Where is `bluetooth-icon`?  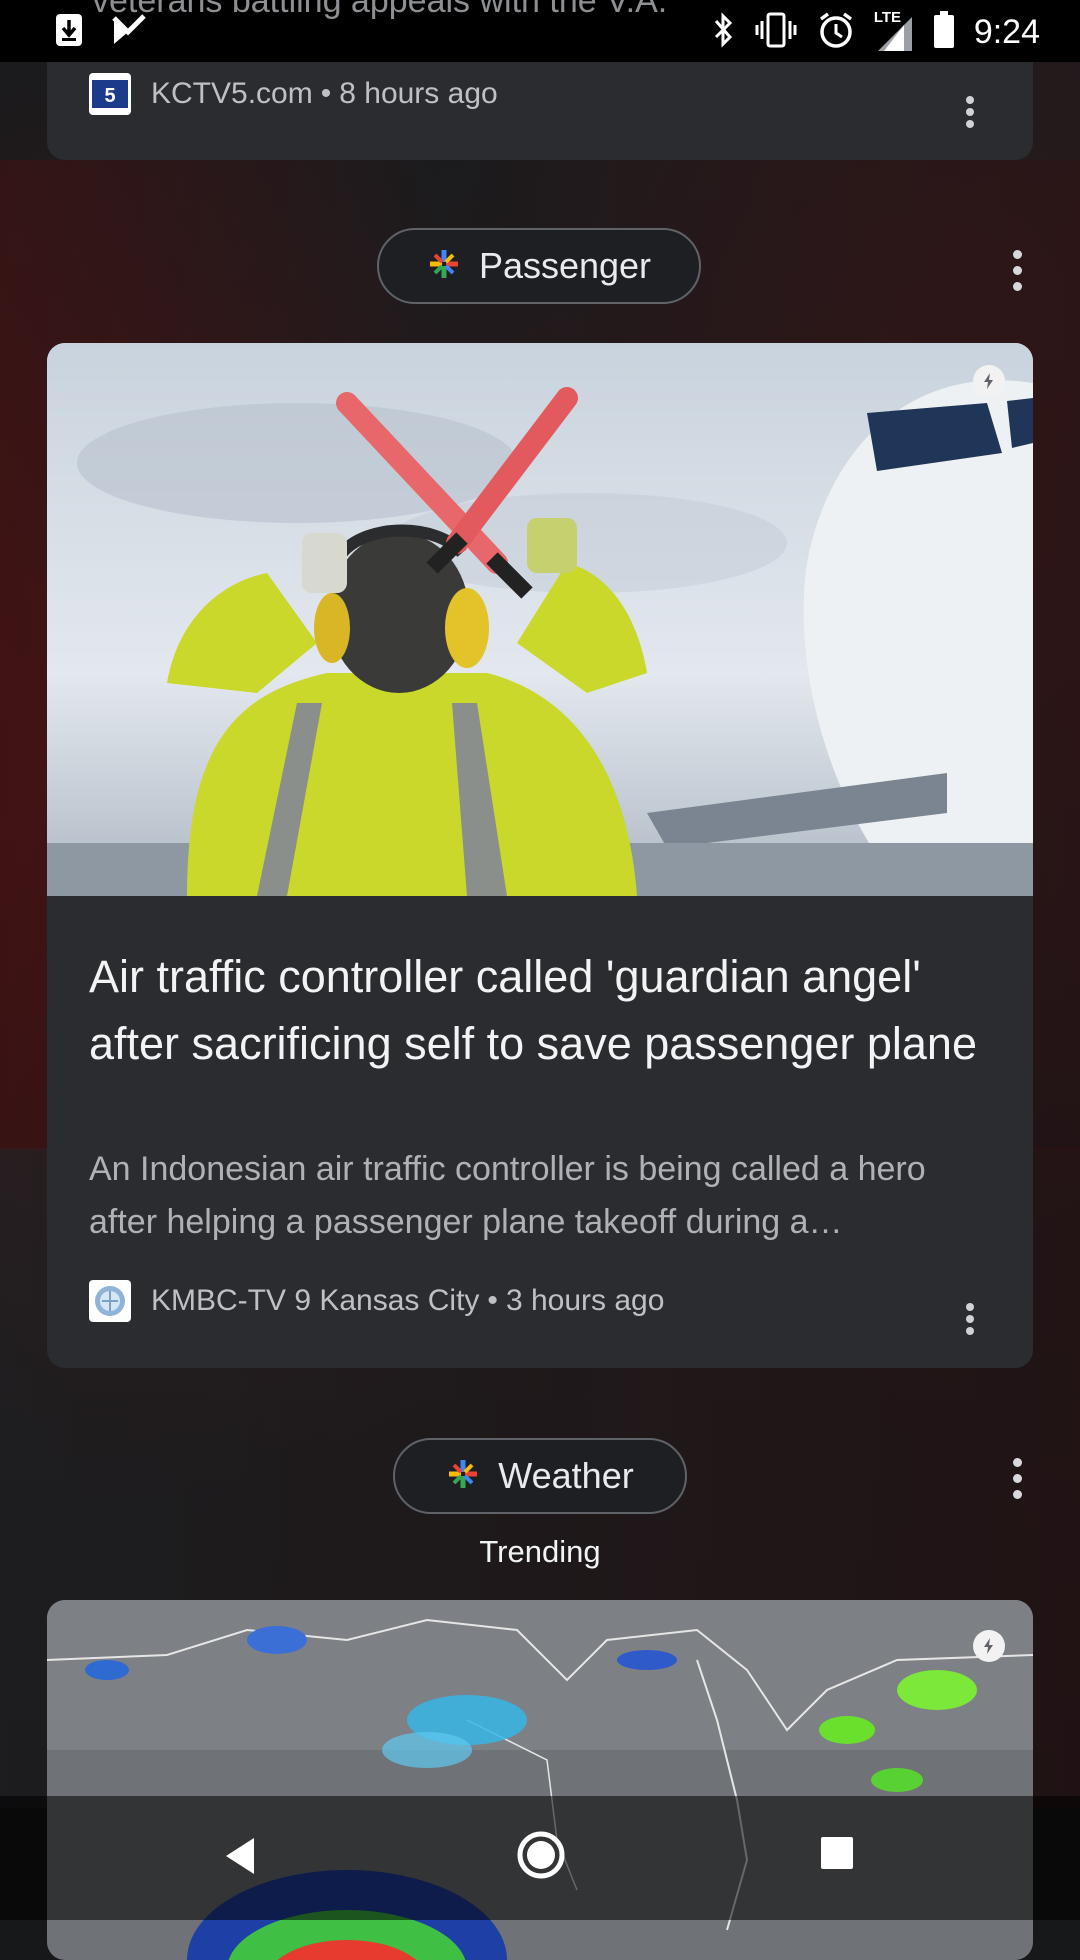 bluetooth-icon is located at coordinates (724, 32).